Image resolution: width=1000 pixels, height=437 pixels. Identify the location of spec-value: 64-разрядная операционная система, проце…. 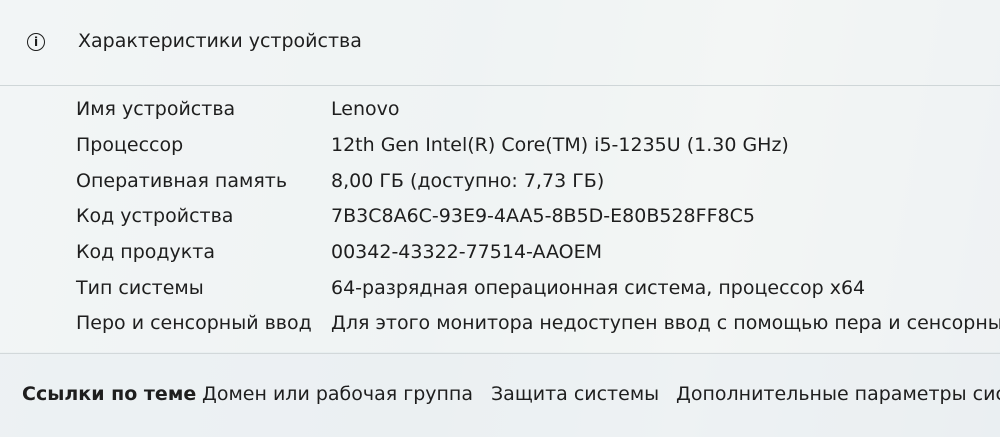
(598, 288).